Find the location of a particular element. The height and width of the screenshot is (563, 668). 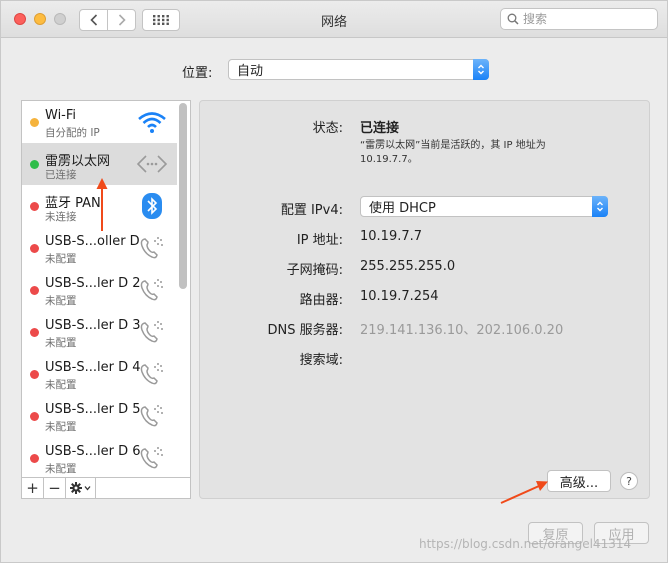

service-status: 未连接 is located at coordinates (61, 217).